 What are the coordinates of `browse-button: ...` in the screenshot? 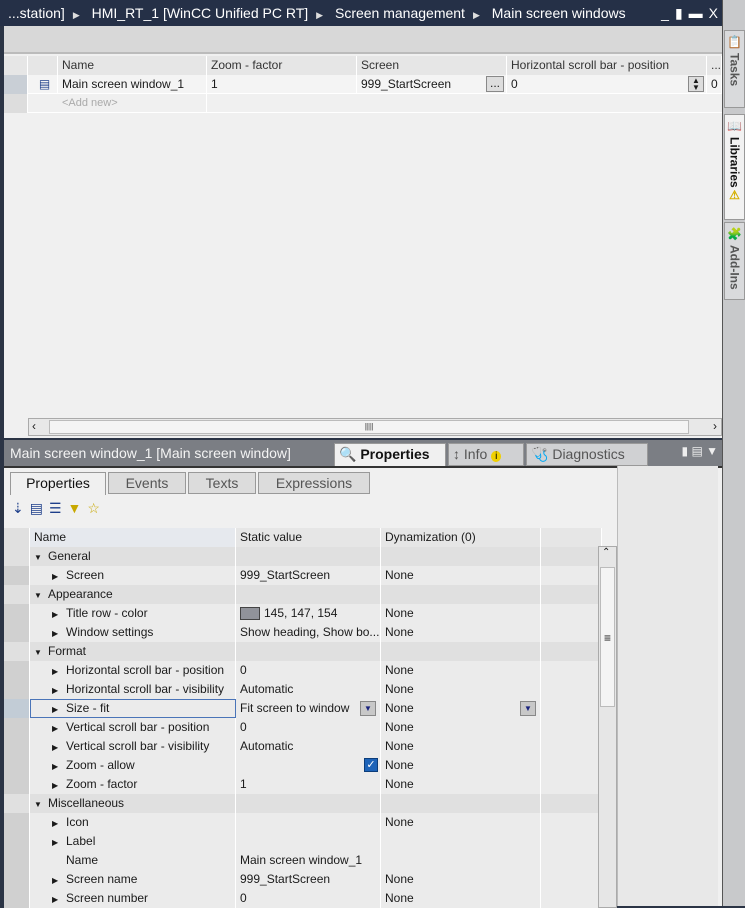 It's located at (495, 84).